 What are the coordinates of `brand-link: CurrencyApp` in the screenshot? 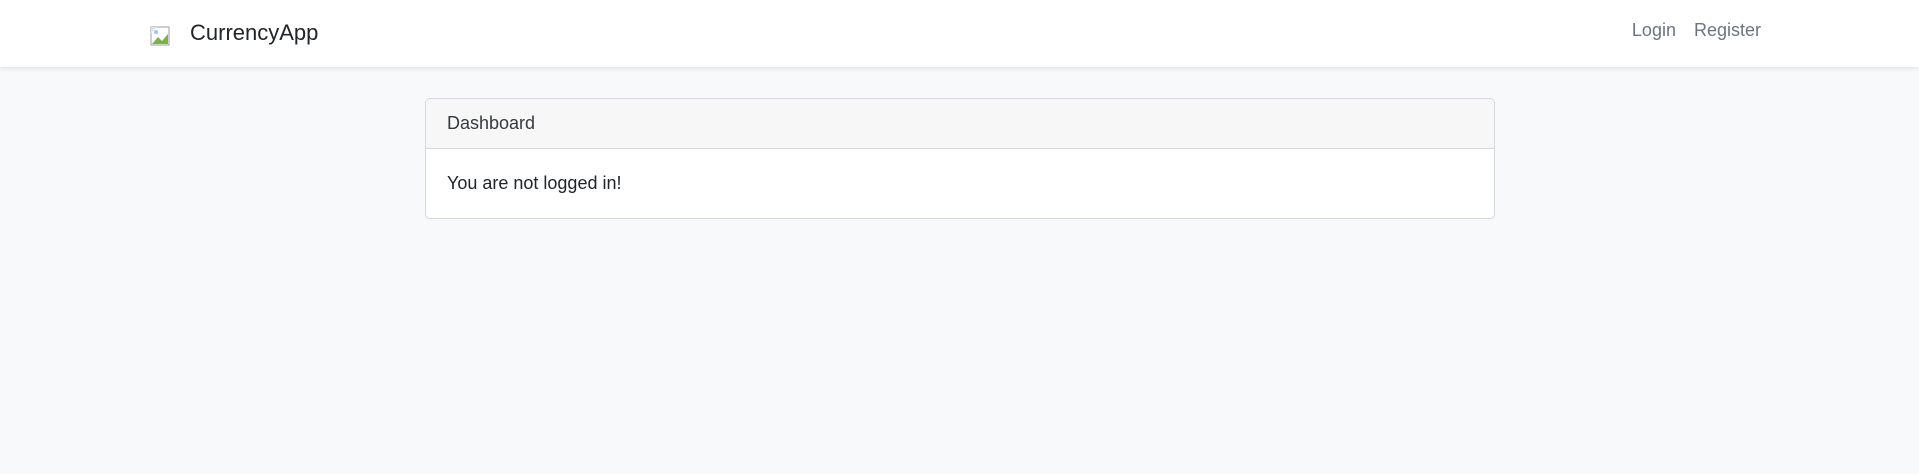 It's located at (234, 33).